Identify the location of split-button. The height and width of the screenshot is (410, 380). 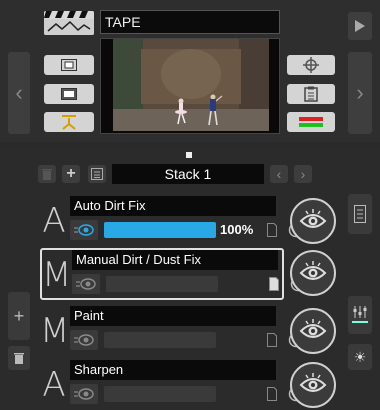
(69, 122).